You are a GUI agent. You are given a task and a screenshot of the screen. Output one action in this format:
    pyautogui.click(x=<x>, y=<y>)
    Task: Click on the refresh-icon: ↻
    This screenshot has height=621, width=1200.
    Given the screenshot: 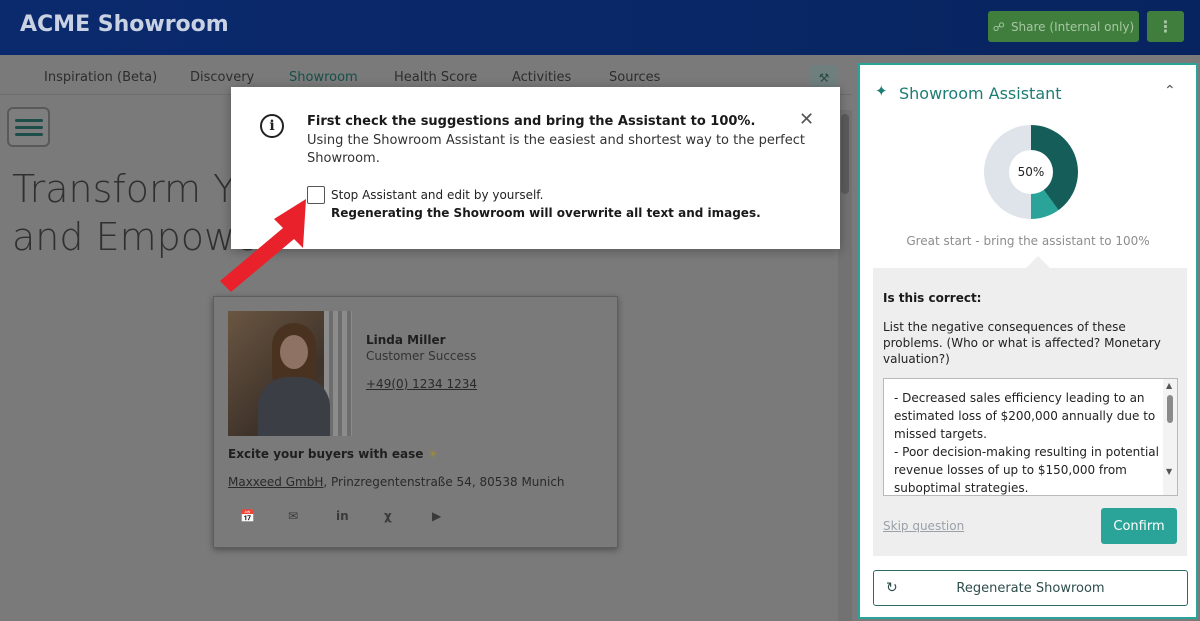 What is the action you would take?
    pyautogui.click(x=892, y=588)
    